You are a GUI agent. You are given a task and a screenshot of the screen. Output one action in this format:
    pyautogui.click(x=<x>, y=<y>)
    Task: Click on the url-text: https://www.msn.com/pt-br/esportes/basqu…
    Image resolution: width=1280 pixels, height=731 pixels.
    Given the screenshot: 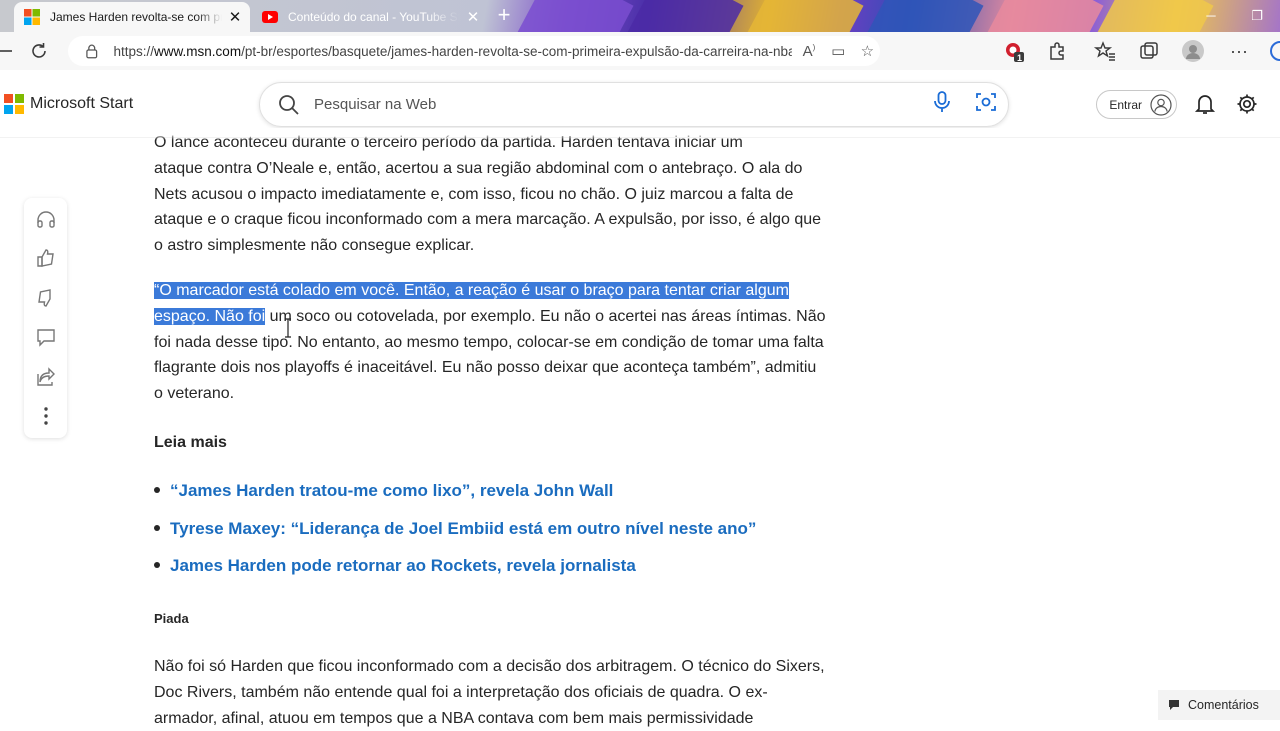 What is the action you would take?
    pyautogui.click(x=453, y=51)
    